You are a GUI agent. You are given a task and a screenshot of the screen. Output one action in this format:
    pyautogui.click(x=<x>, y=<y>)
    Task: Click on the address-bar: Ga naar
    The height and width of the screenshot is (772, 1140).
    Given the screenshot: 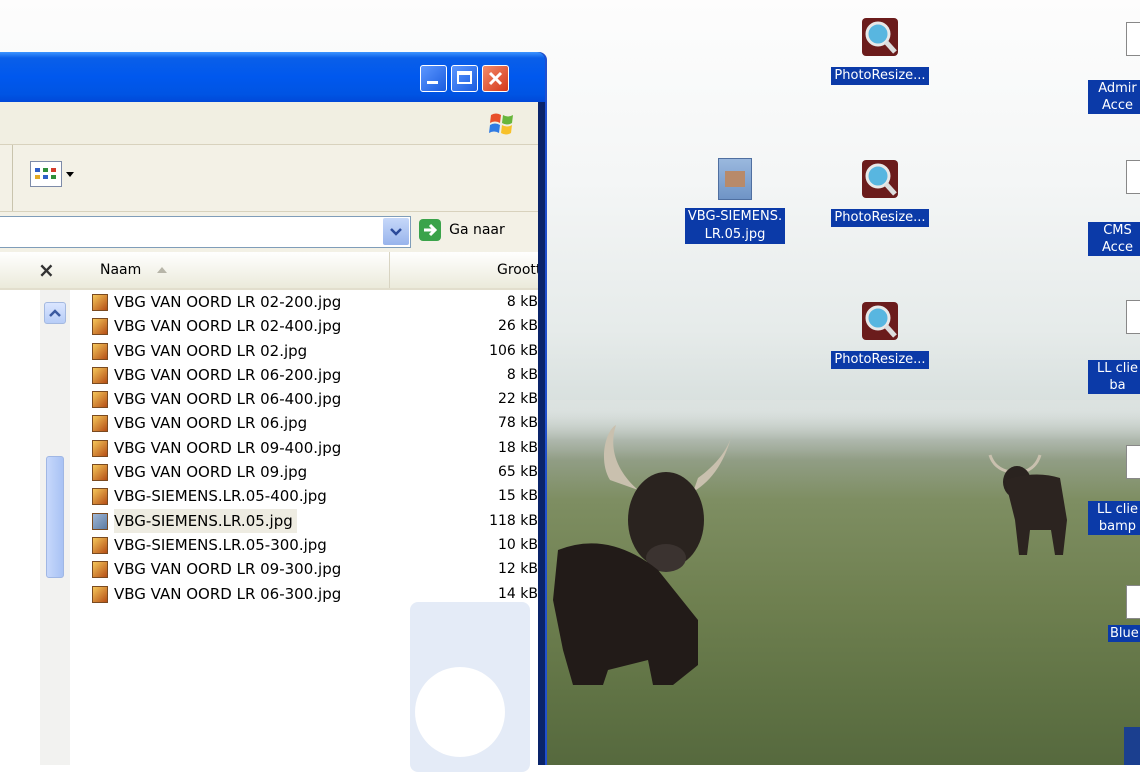 What is the action you would take?
    pyautogui.click(x=269, y=232)
    